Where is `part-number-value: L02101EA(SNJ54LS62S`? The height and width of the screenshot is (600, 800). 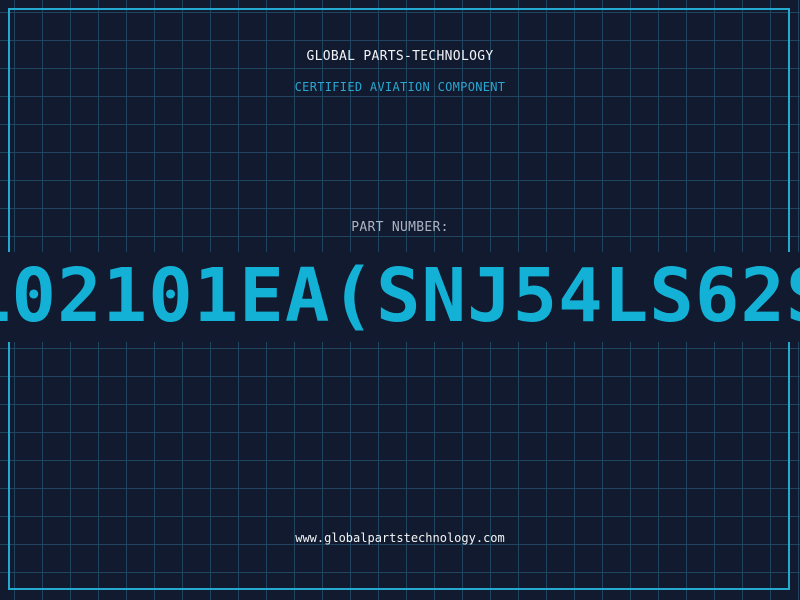
part-number-value: L02101EA(SNJ54LS62S is located at coordinates (400, 296).